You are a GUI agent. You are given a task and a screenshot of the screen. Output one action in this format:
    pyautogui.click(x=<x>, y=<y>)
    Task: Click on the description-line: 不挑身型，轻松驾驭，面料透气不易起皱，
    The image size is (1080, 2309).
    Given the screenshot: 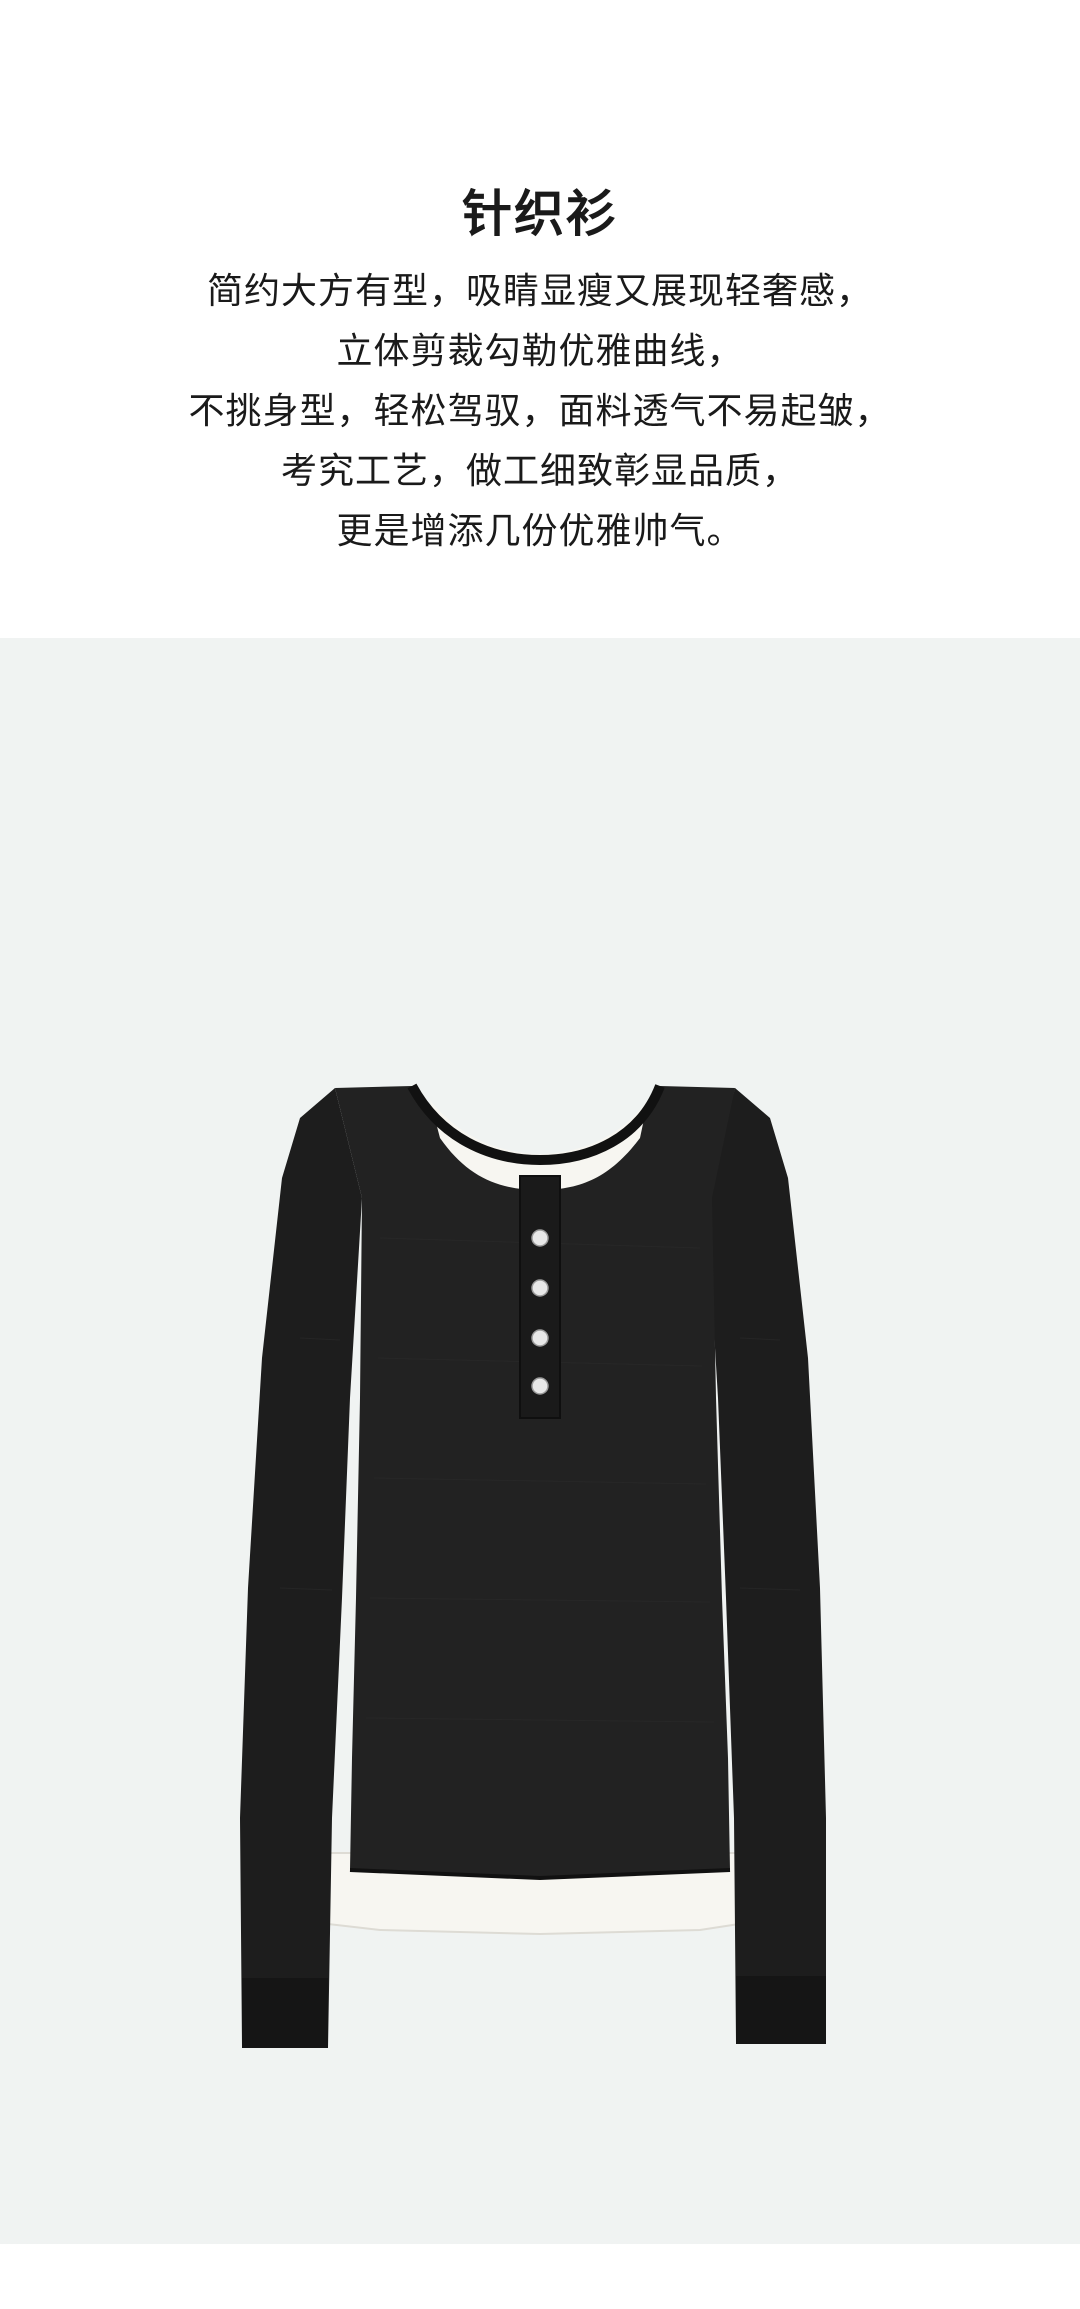 What is the action you would take?
    pyautogui.click(x=540, y=411)
    